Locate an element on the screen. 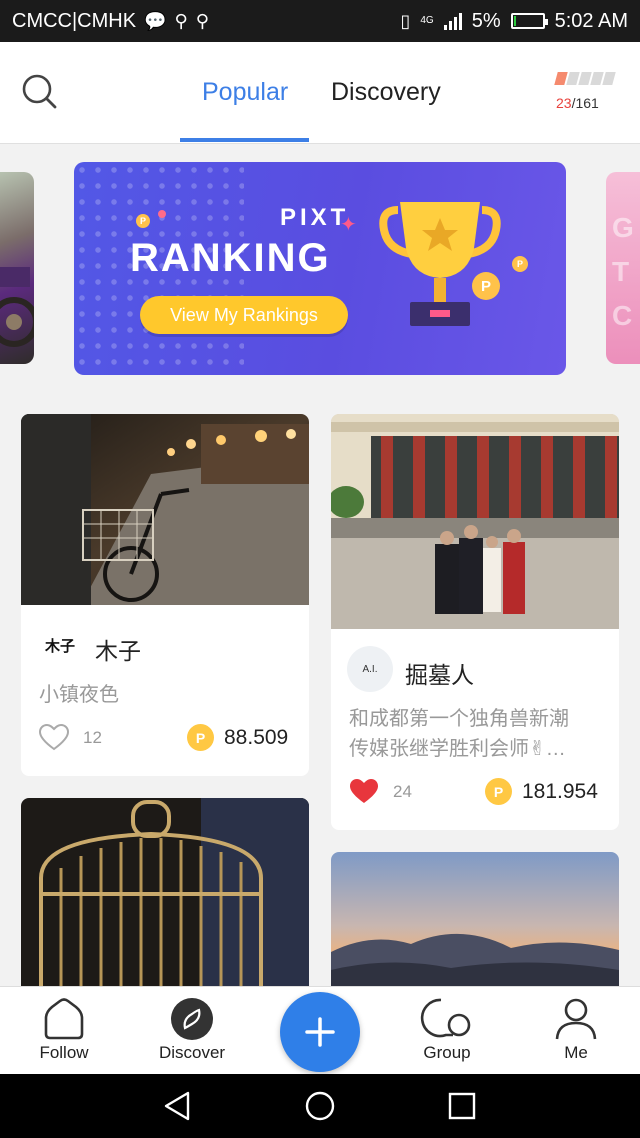  group-bubbles-icon is located at coordinates (445, 1018).